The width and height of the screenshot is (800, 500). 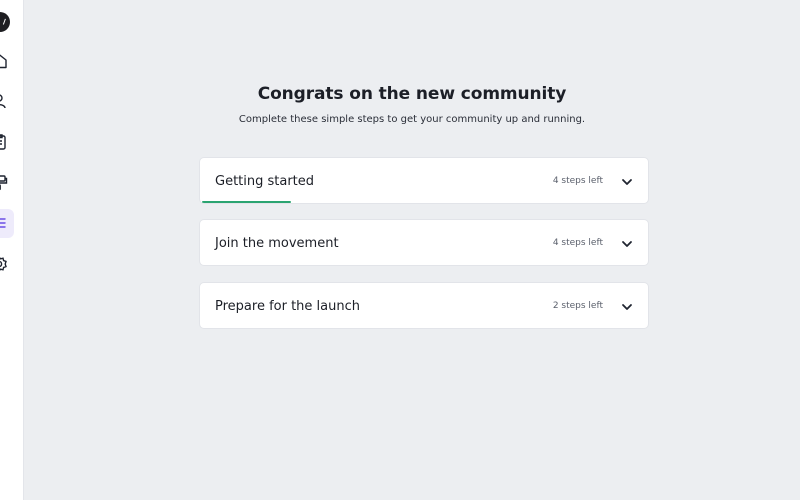 What do you see at coordinates (12, 250) in the screenshot?
I see `sidebar` at bounding box center [12, 250].